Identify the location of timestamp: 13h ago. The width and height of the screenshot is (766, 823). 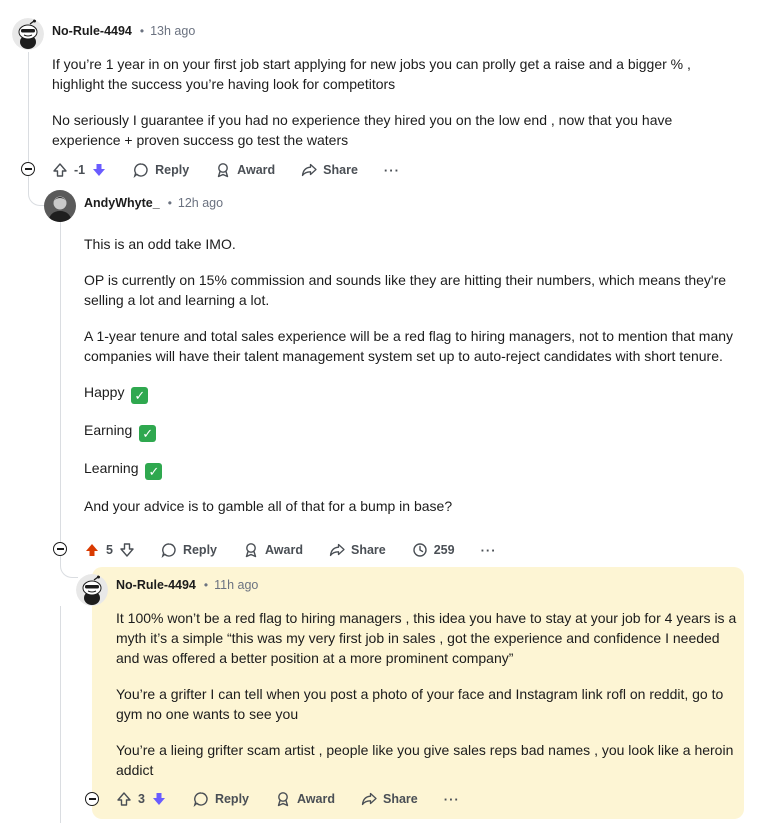
(172, 31).